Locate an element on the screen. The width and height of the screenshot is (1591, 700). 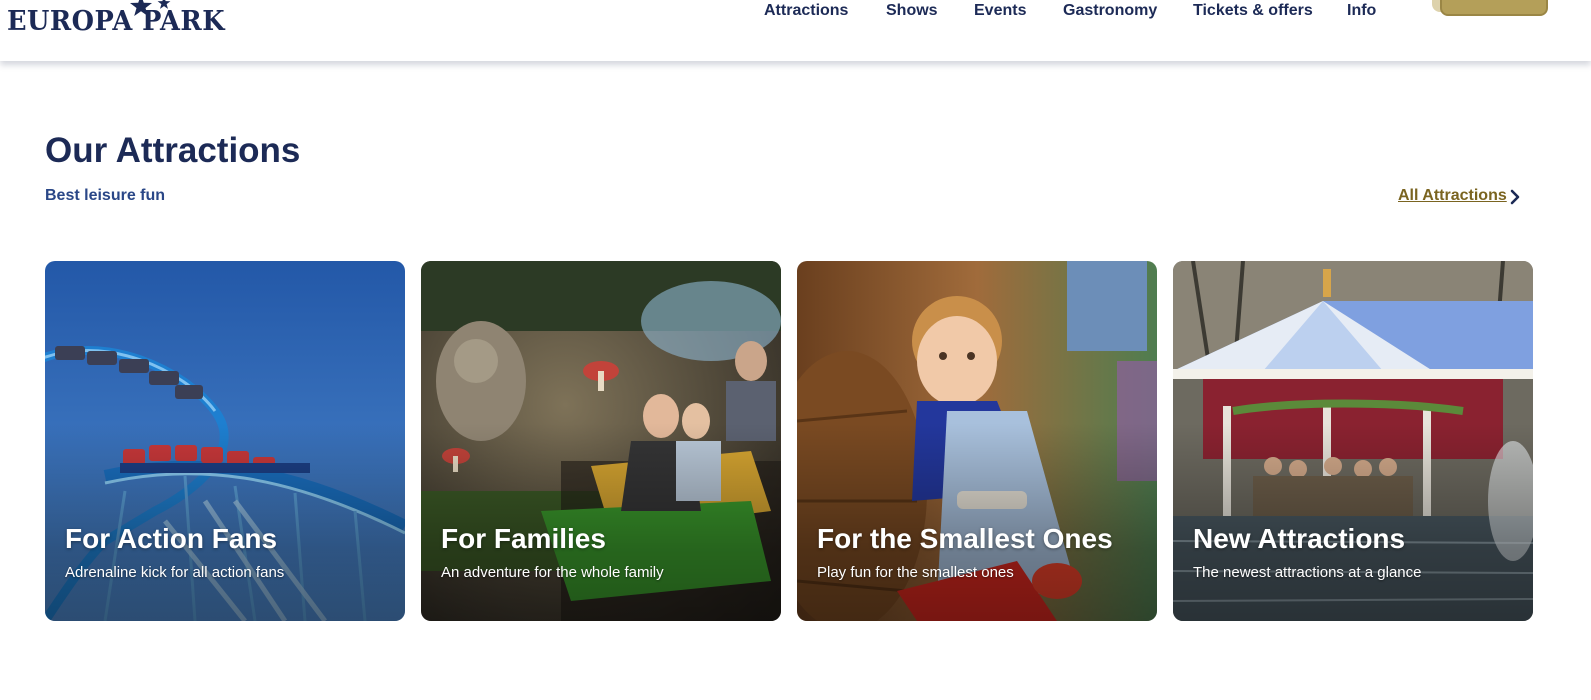
europa-park-logo: EUROPA PARK is located at coordinates (122, 20).